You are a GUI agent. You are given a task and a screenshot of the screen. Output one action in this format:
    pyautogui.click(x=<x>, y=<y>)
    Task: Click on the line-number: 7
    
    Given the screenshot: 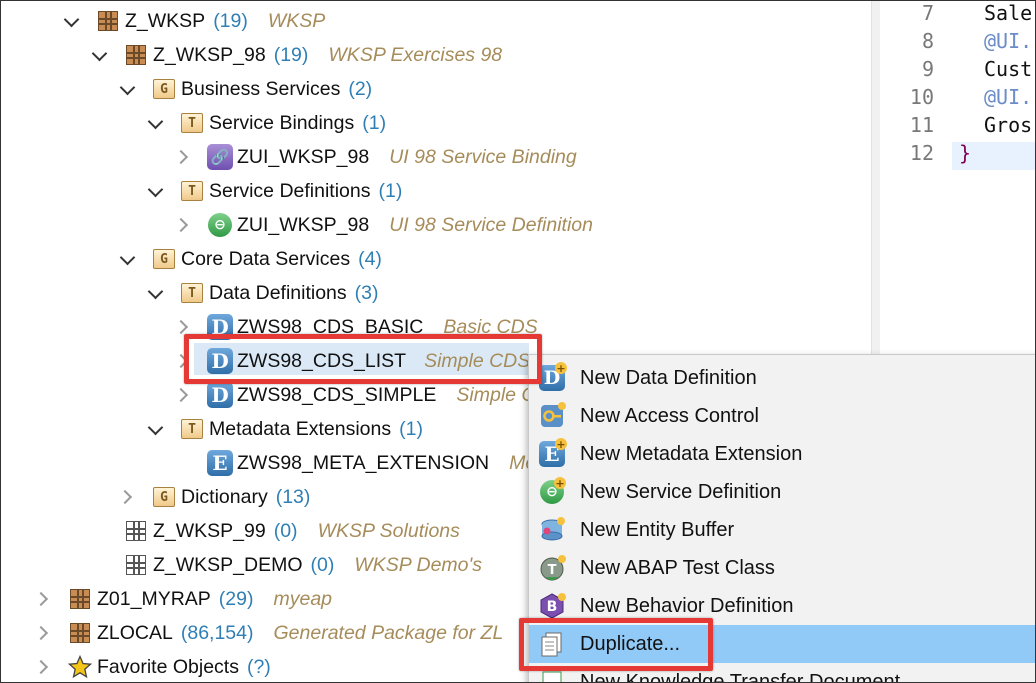 What is the action you would take?
    pyautogui.click(x=927, y=13)
    